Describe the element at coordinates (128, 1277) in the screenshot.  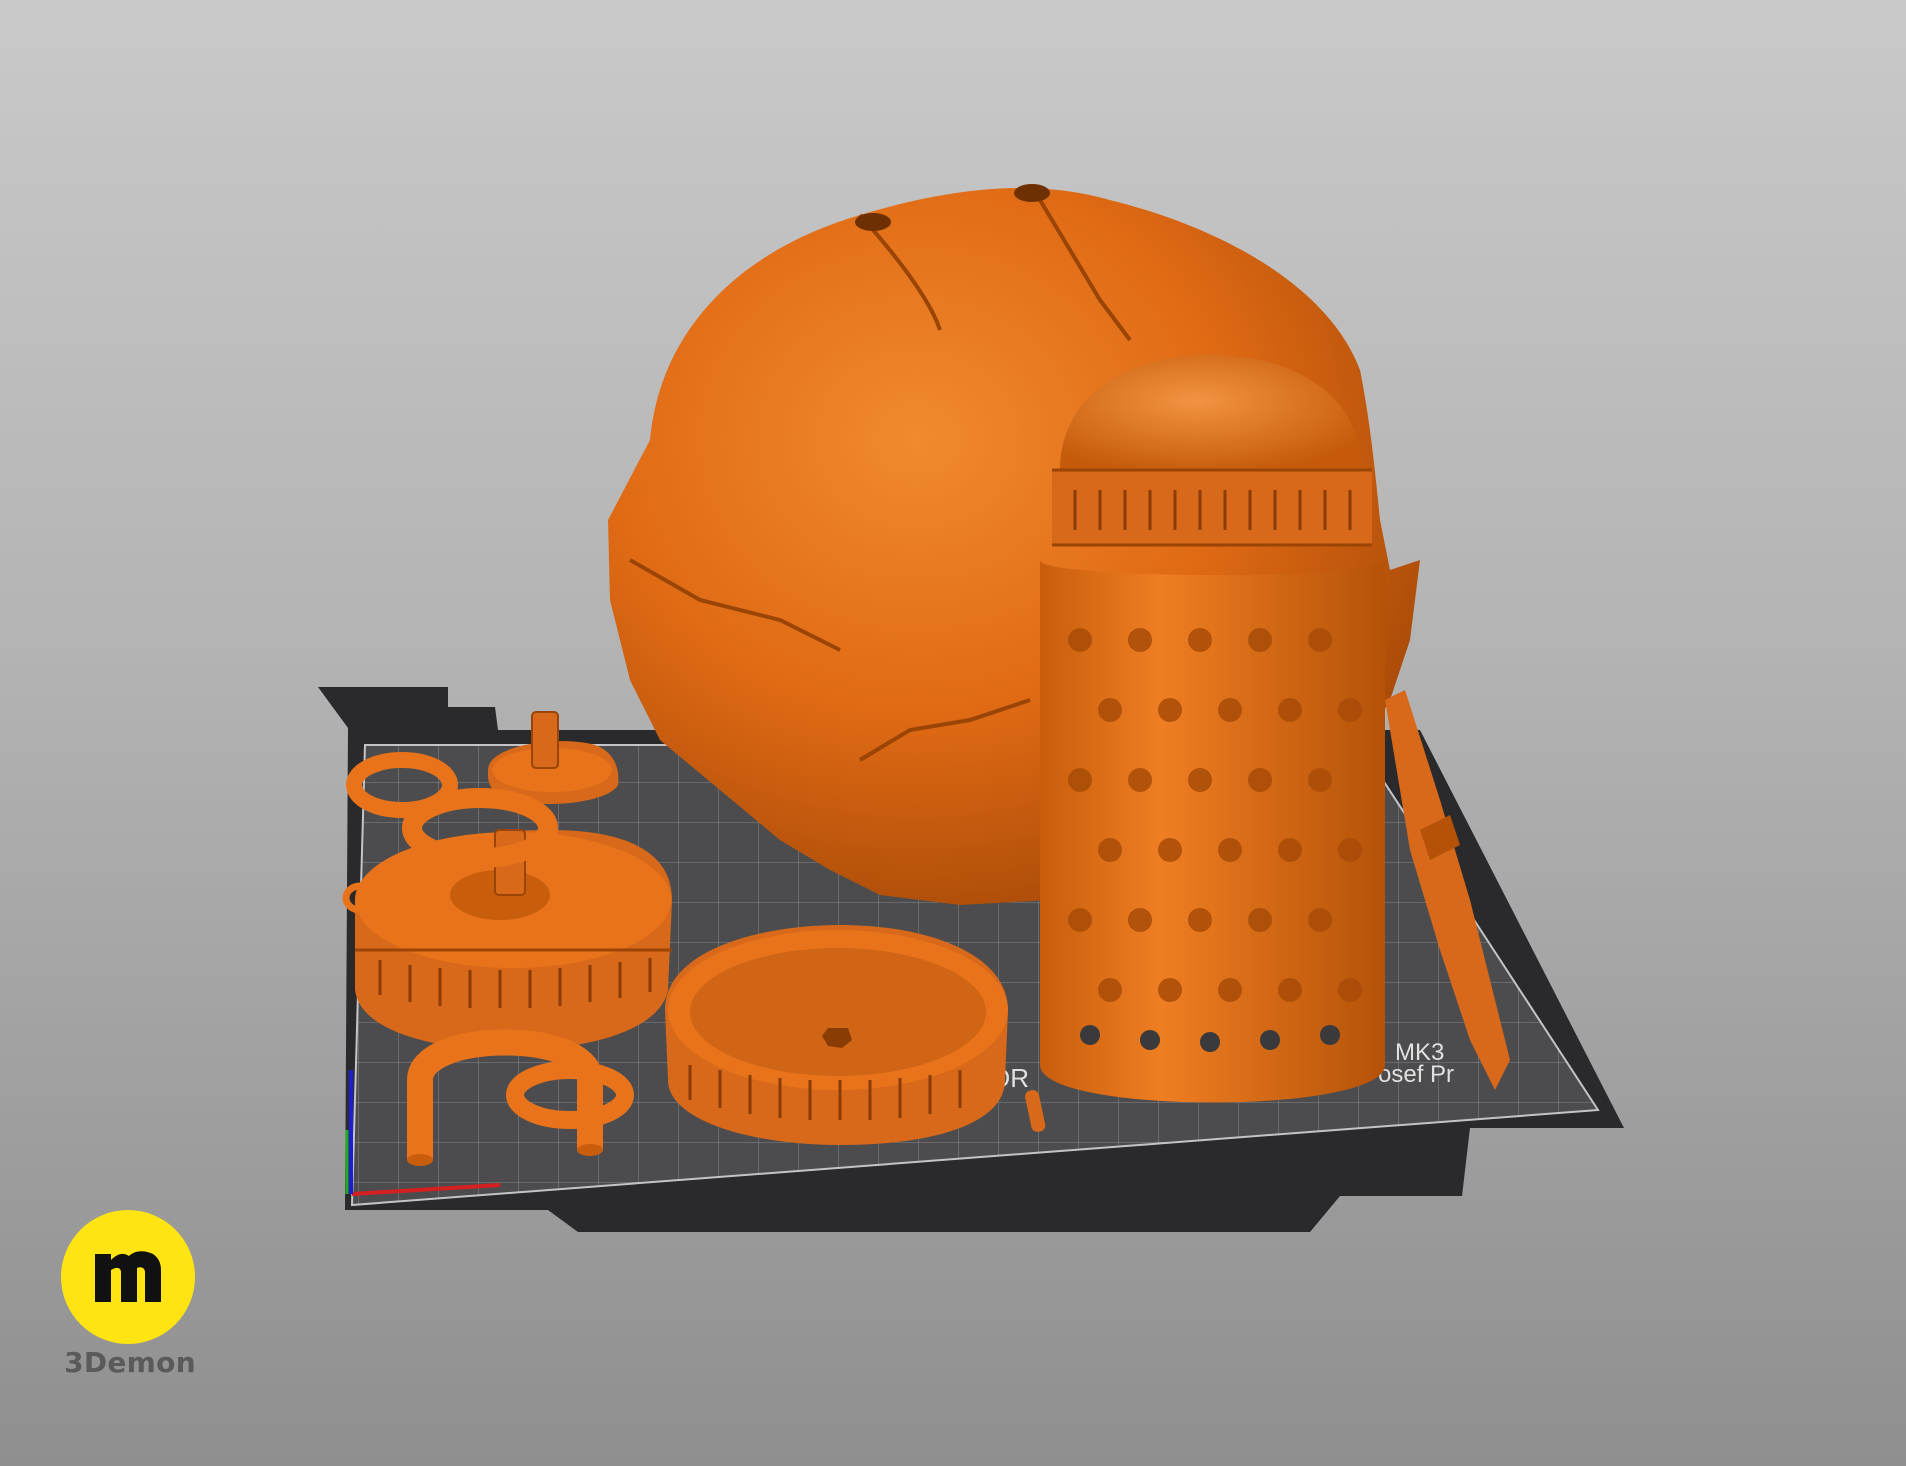
I see `3demon-logo-icon` at that location.